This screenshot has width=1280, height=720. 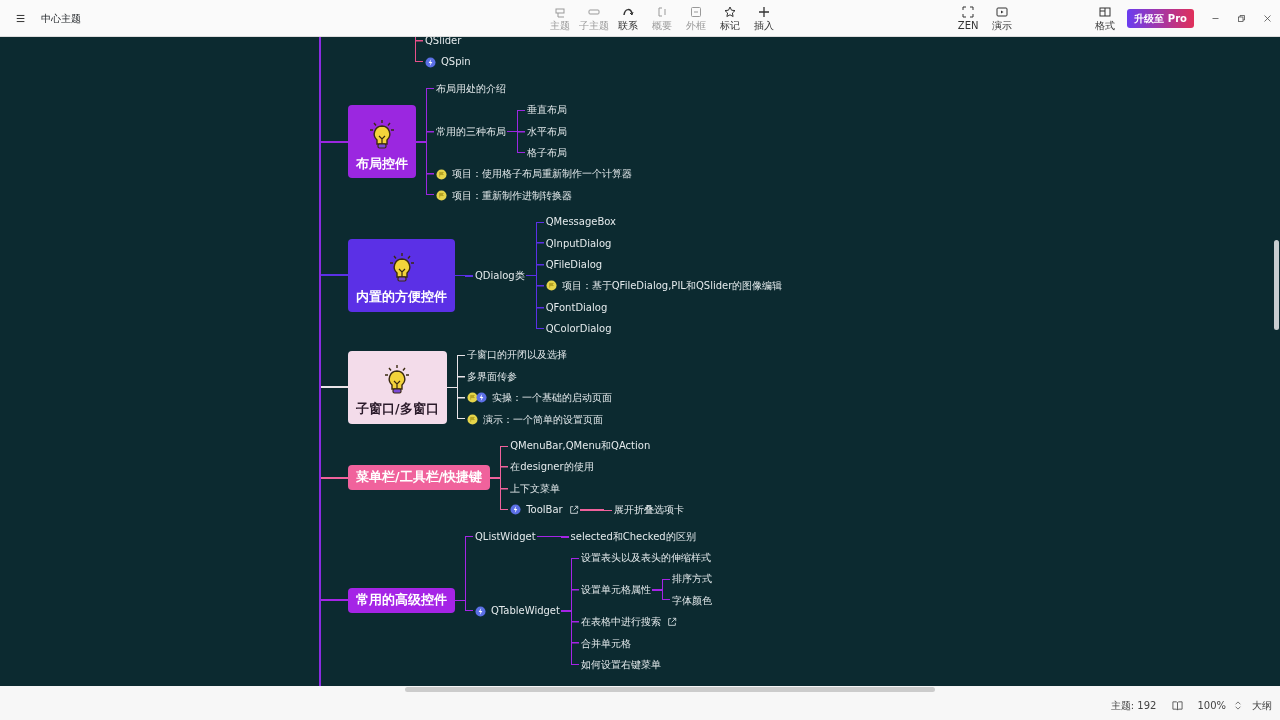 What do you see at coordinates (605, 643) in the screenshot?
I see `topic-label: 合并单元格` at bounding box center [605, 643].